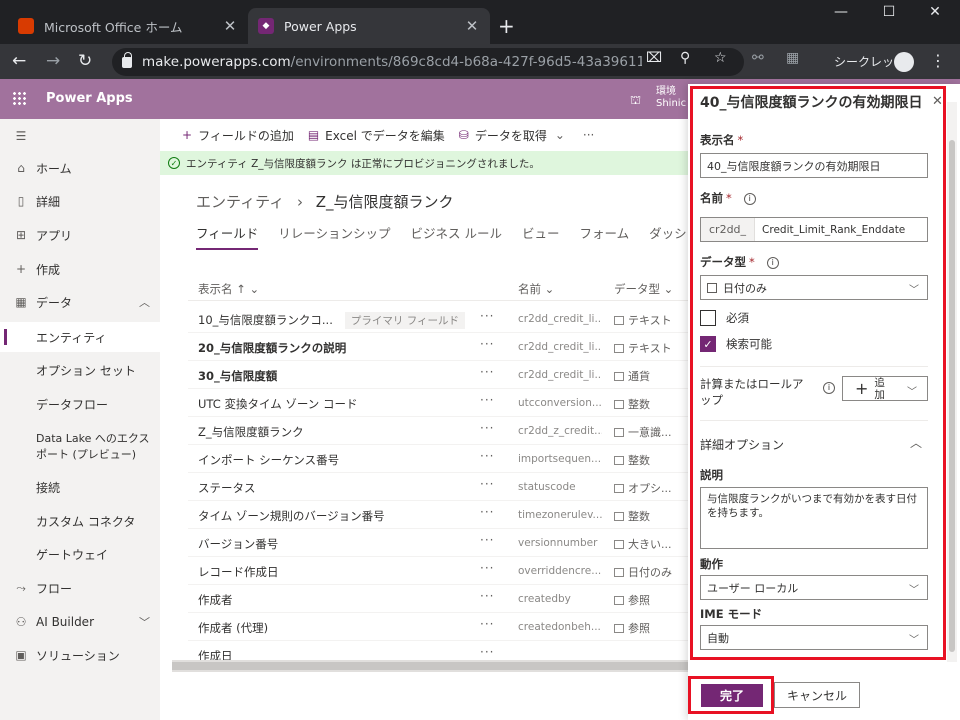 Image resolution: width=960 pixels, height=720 pixels. What do you see at coordinates (80, 487) in the screenshot?
I see `nav-item-connections: 接続` at bounding box center [80, 487].